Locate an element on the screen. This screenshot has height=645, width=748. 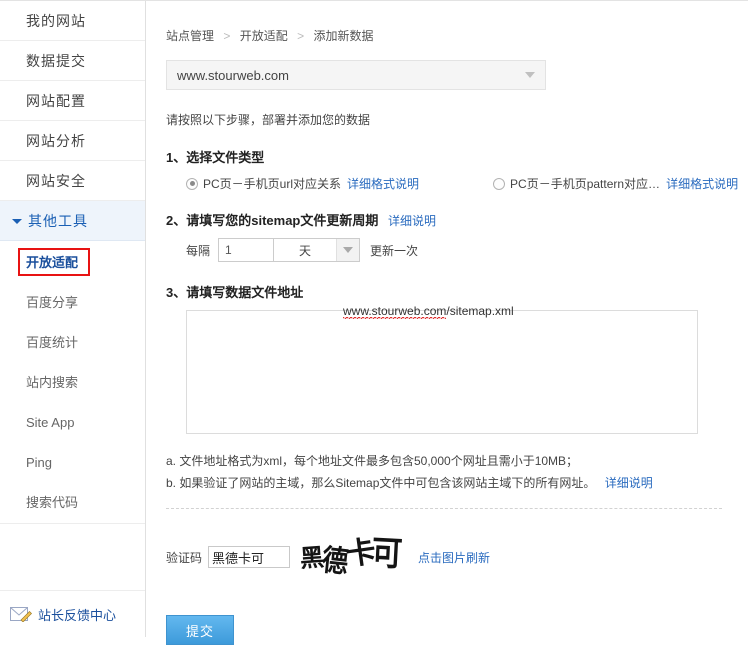
breadcrumb-item-open-adaptation: 开放适配 is located at coordinates (264, 36).